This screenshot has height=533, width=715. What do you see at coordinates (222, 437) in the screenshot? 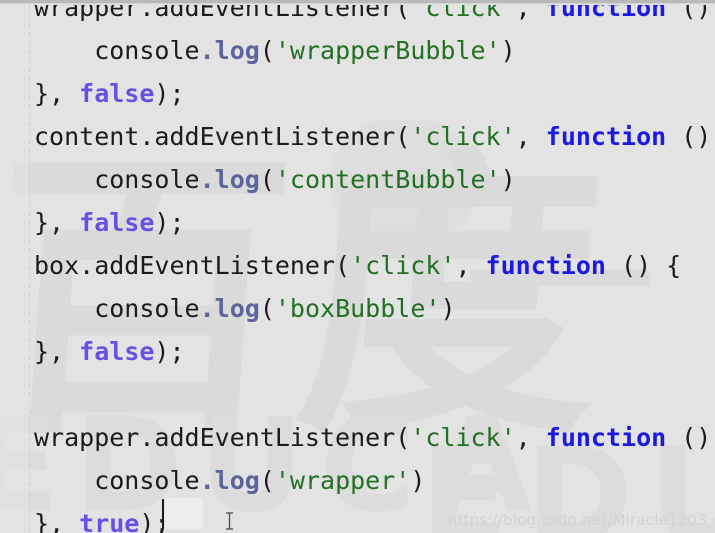
I see `code-token-plain: wrapper.addEventListener(` at bounding box center [222, 437].